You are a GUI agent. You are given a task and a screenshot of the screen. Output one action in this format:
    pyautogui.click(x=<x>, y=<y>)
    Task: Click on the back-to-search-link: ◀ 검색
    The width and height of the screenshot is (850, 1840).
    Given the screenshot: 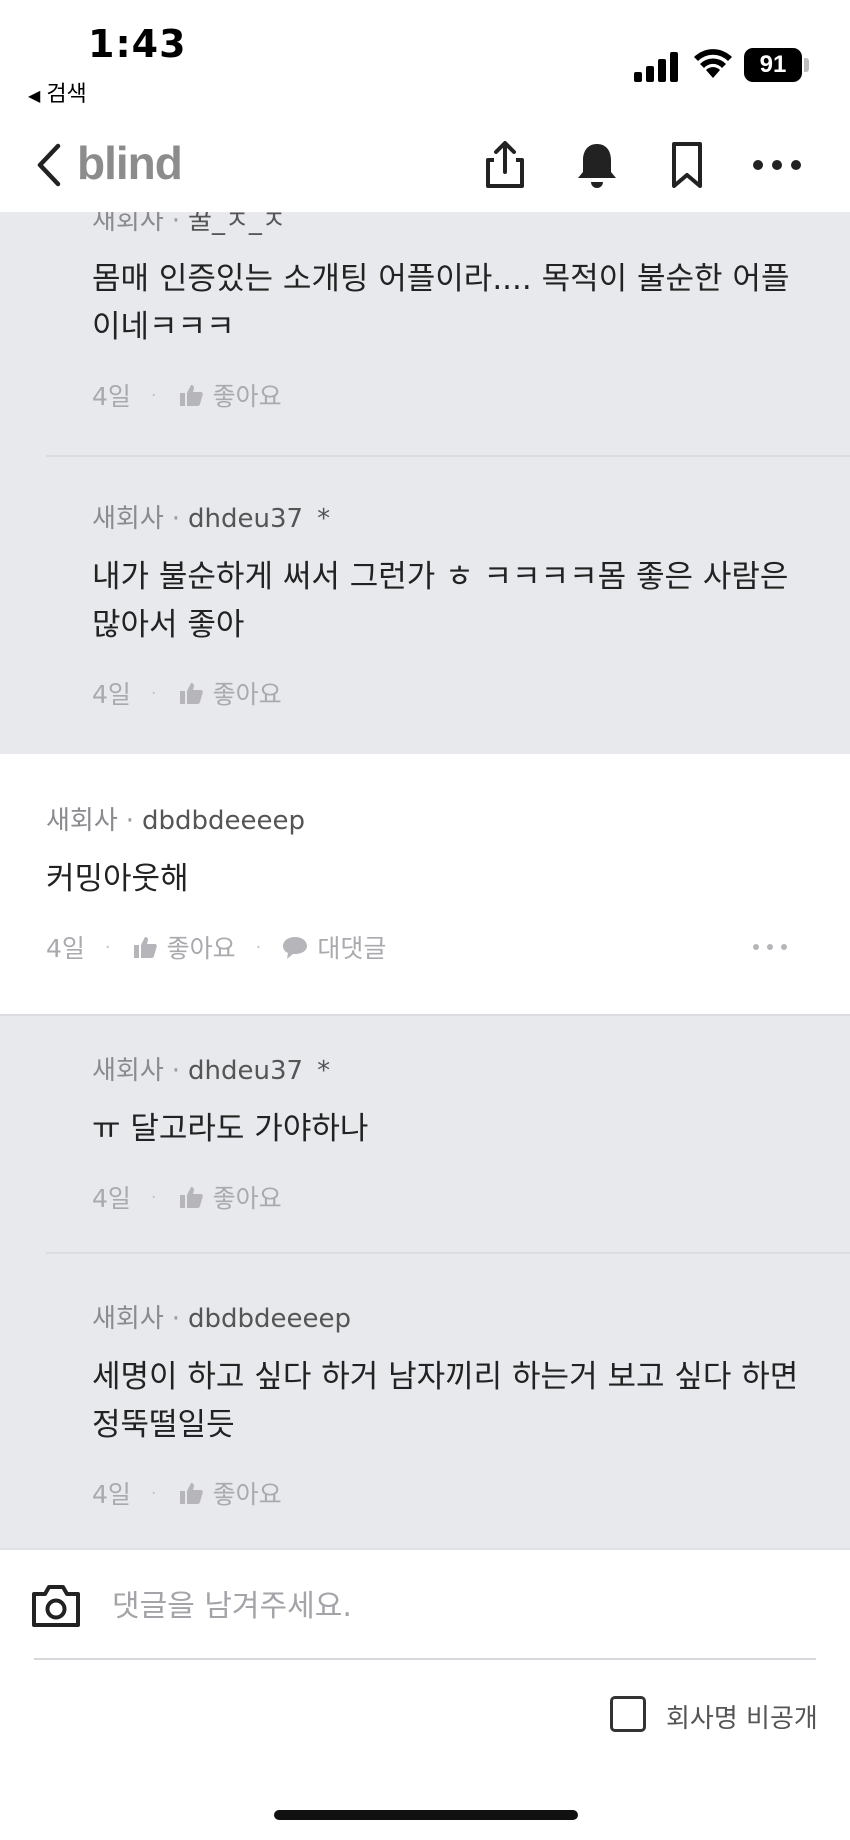 What is the action you would take?
    pyautogui.click(x=57, y=92)
    